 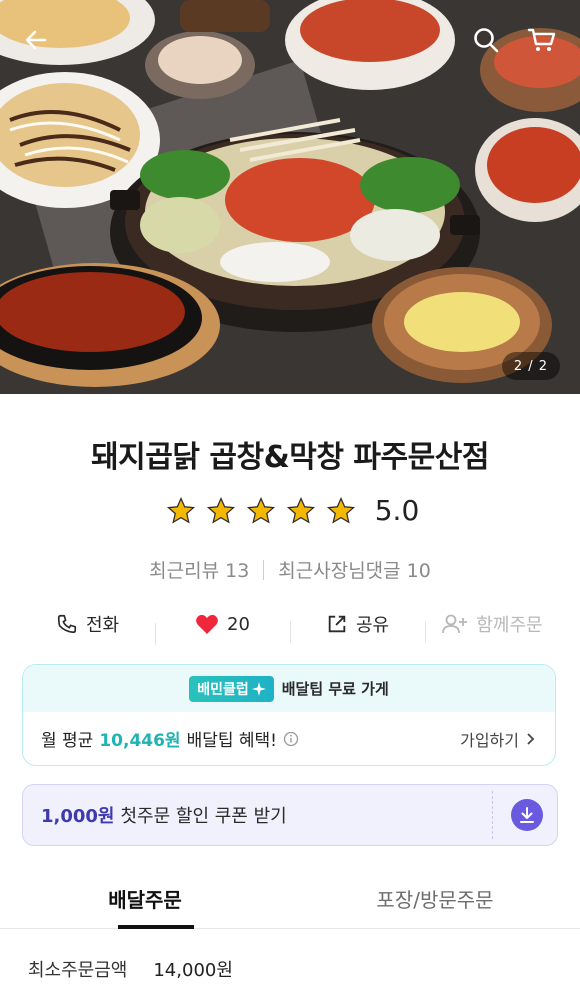 What do you see at coordinates (223, 689) in the screenshot?
I see `club-badge-label: 배민클럽` at bounding box center [223, 689].